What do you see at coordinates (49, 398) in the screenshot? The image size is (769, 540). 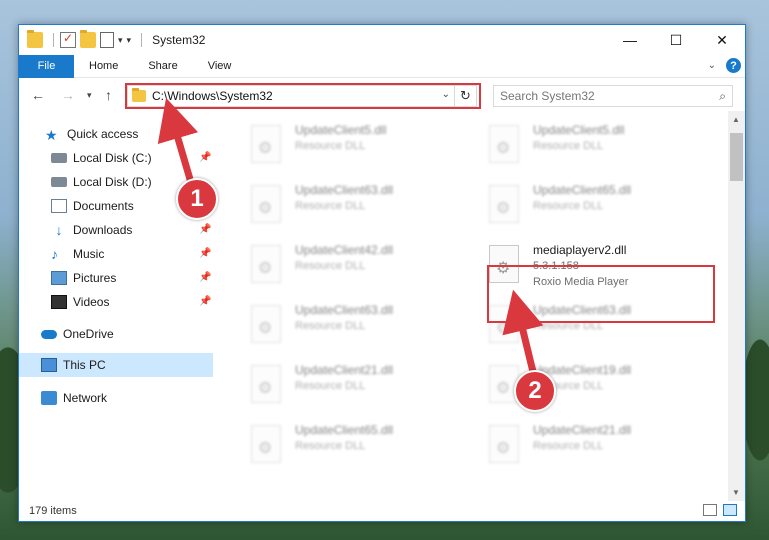 I see `network-icon` at bounding box center [49, 398].